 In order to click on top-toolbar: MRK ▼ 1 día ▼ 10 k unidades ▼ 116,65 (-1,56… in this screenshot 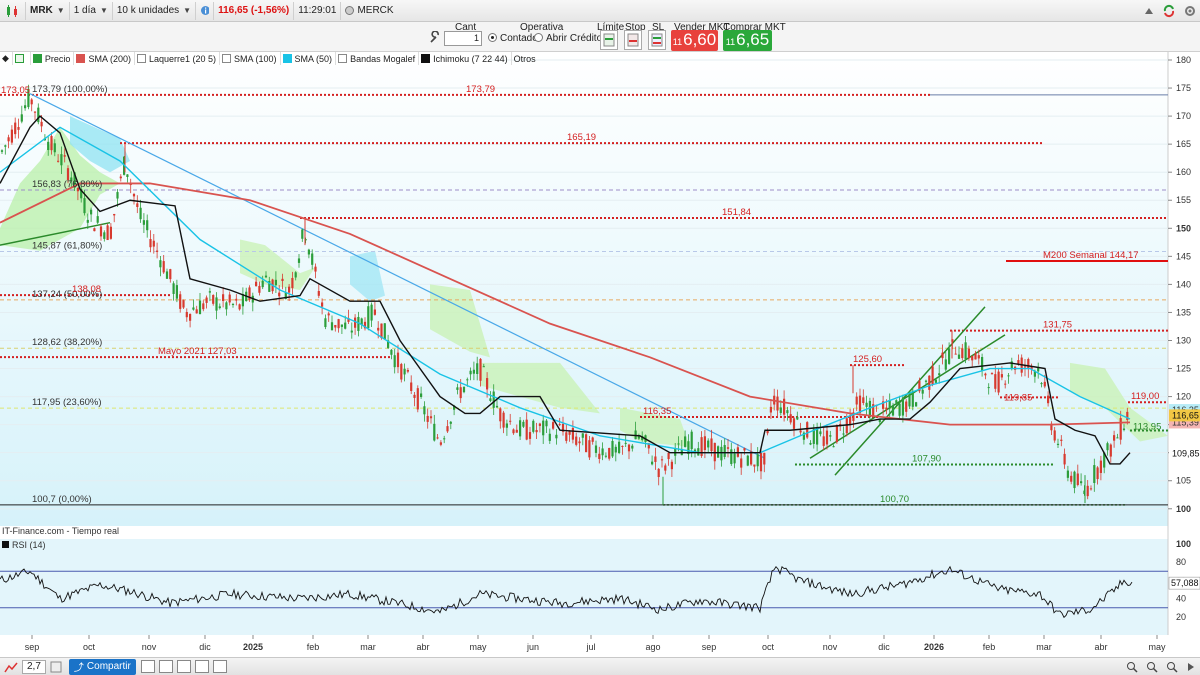, I will do `click(600, 11)`.